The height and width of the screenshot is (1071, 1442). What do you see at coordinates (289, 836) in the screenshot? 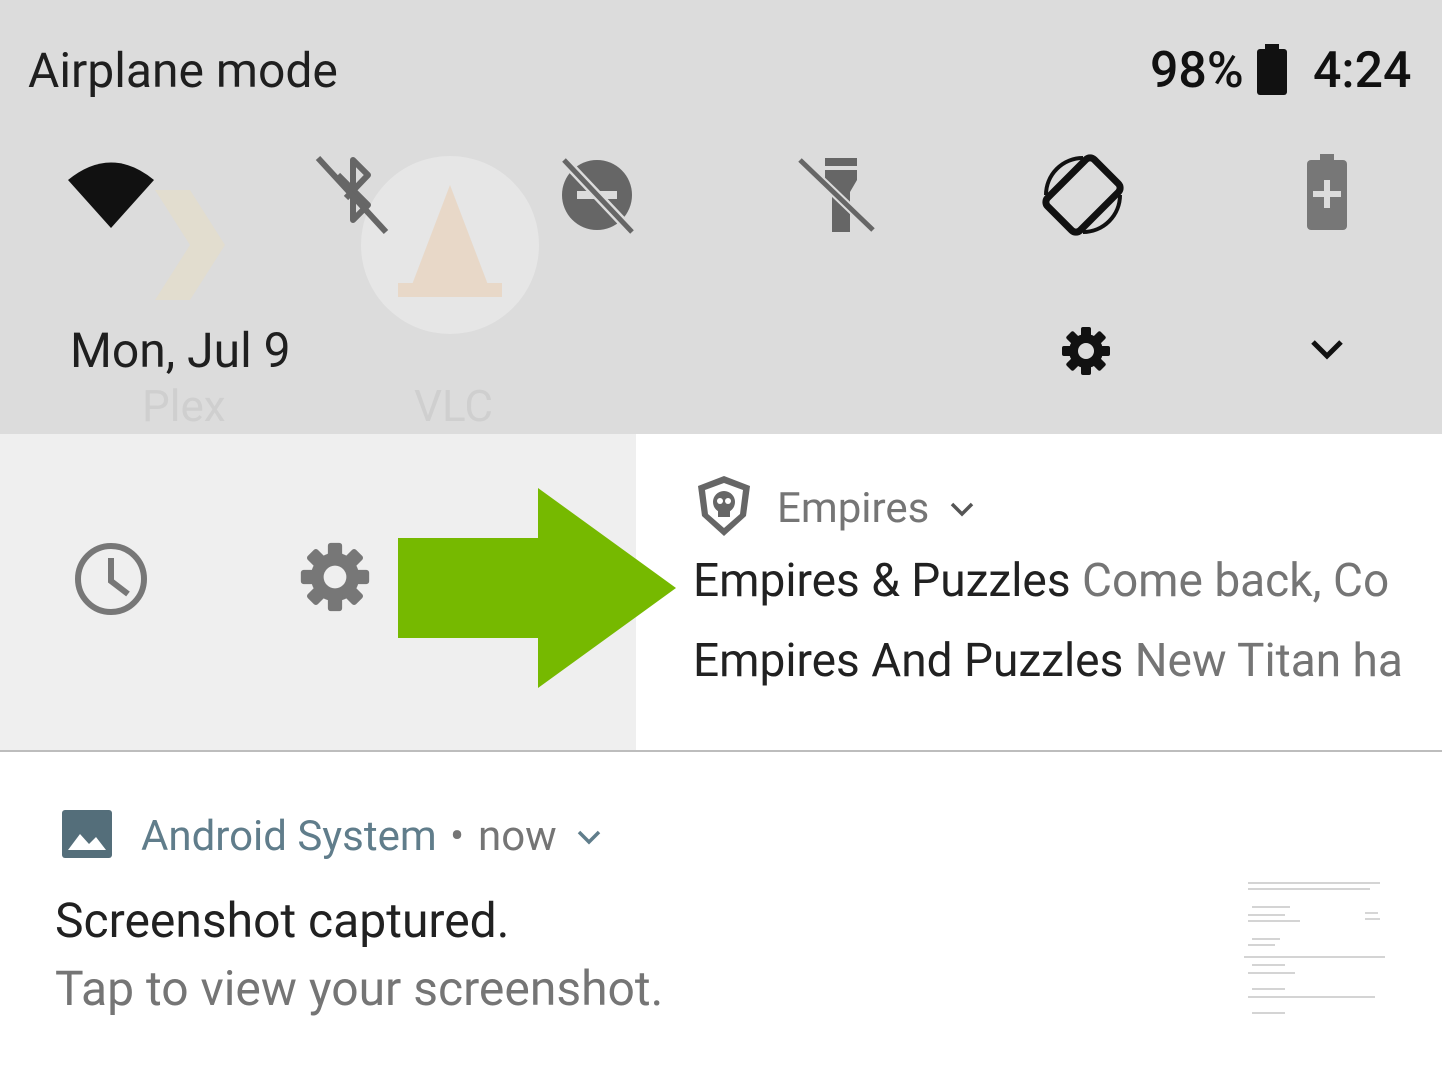
I see `android-app-name: Android System` at bounding box center [289, 836].